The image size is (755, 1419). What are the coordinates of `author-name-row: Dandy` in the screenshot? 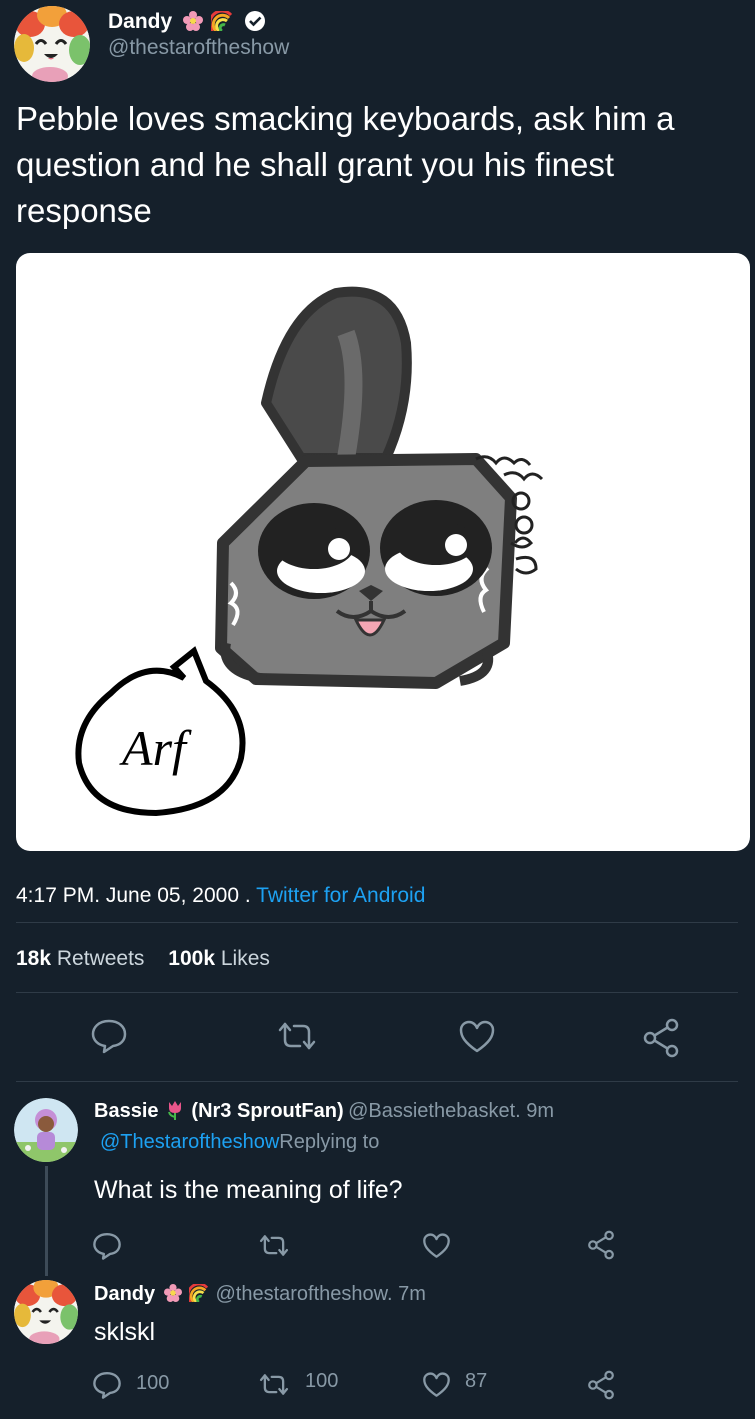 It's located at (187, 23).